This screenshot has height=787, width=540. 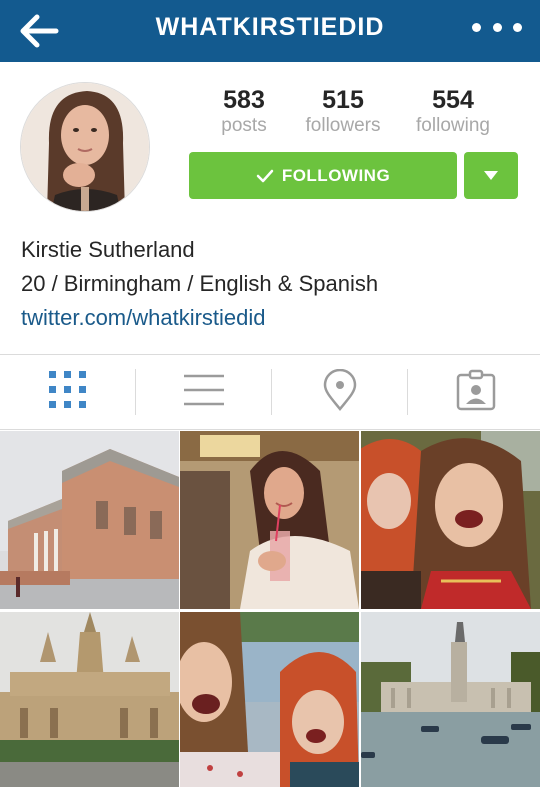 I want to click on profile-website-link: twitter.com/whatkirstiedid, so click(x=143, y=318).